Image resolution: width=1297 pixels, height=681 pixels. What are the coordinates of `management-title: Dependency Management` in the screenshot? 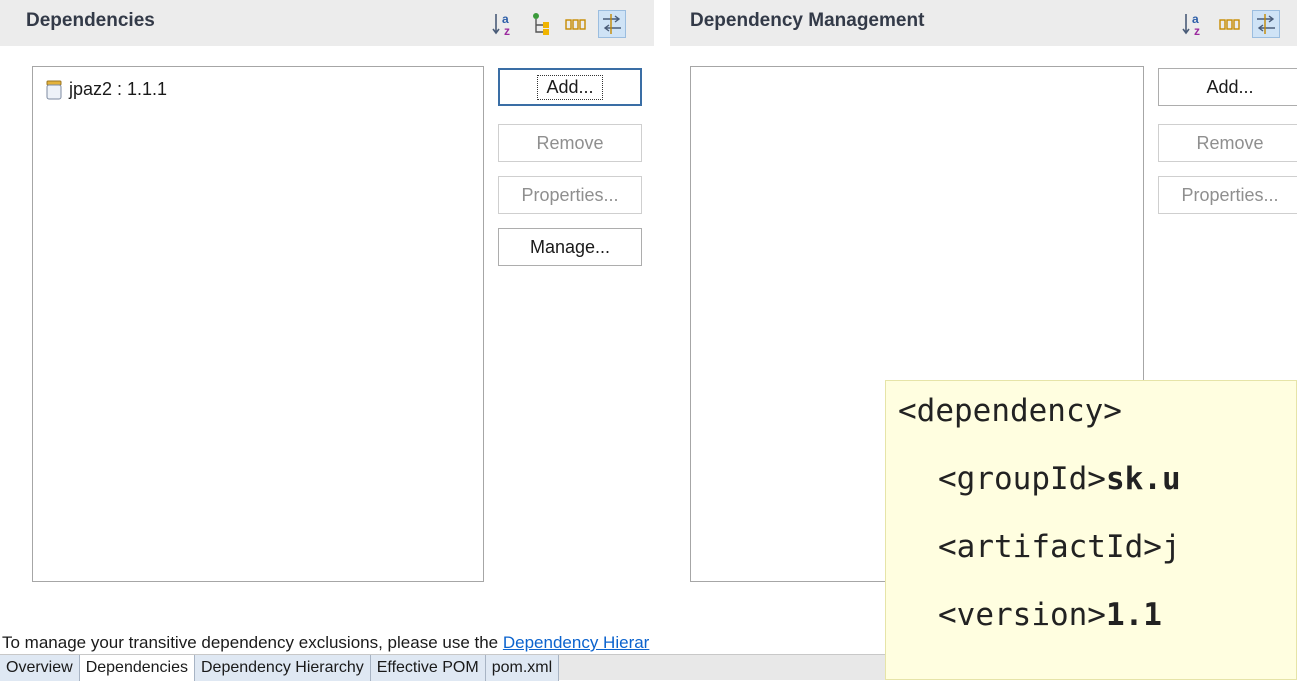 It's located at (807, 20).